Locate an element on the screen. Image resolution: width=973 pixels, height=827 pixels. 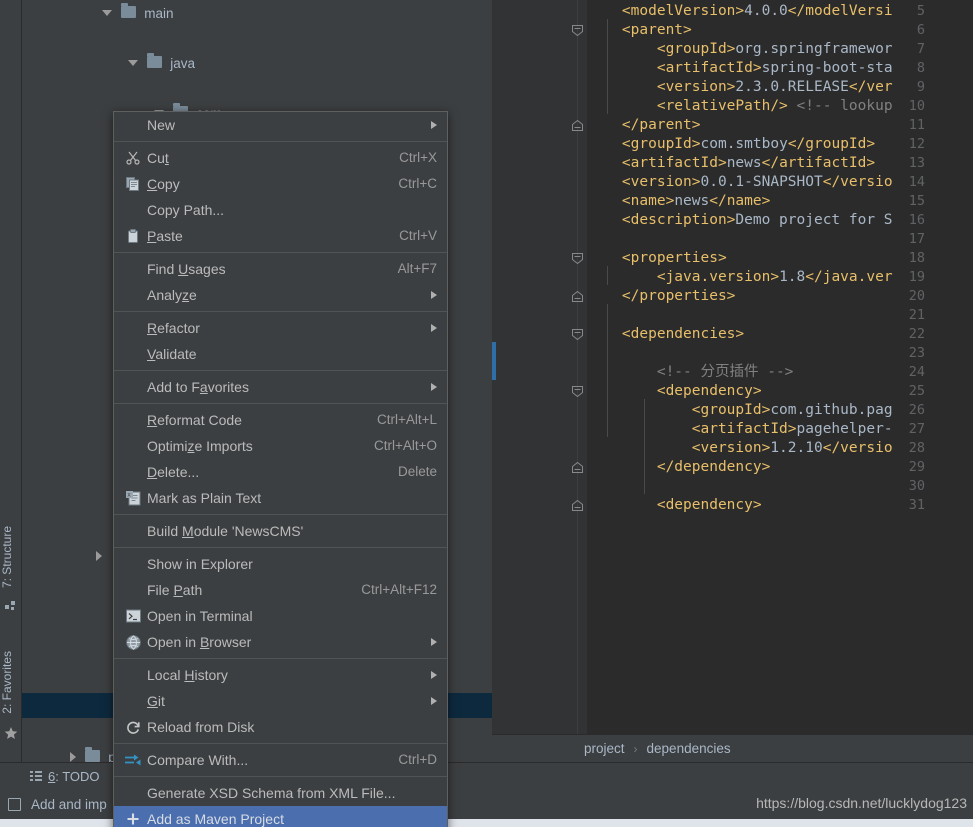
menu-item-copy: Copy Ctrl+C is located at coordinates (280, 184).